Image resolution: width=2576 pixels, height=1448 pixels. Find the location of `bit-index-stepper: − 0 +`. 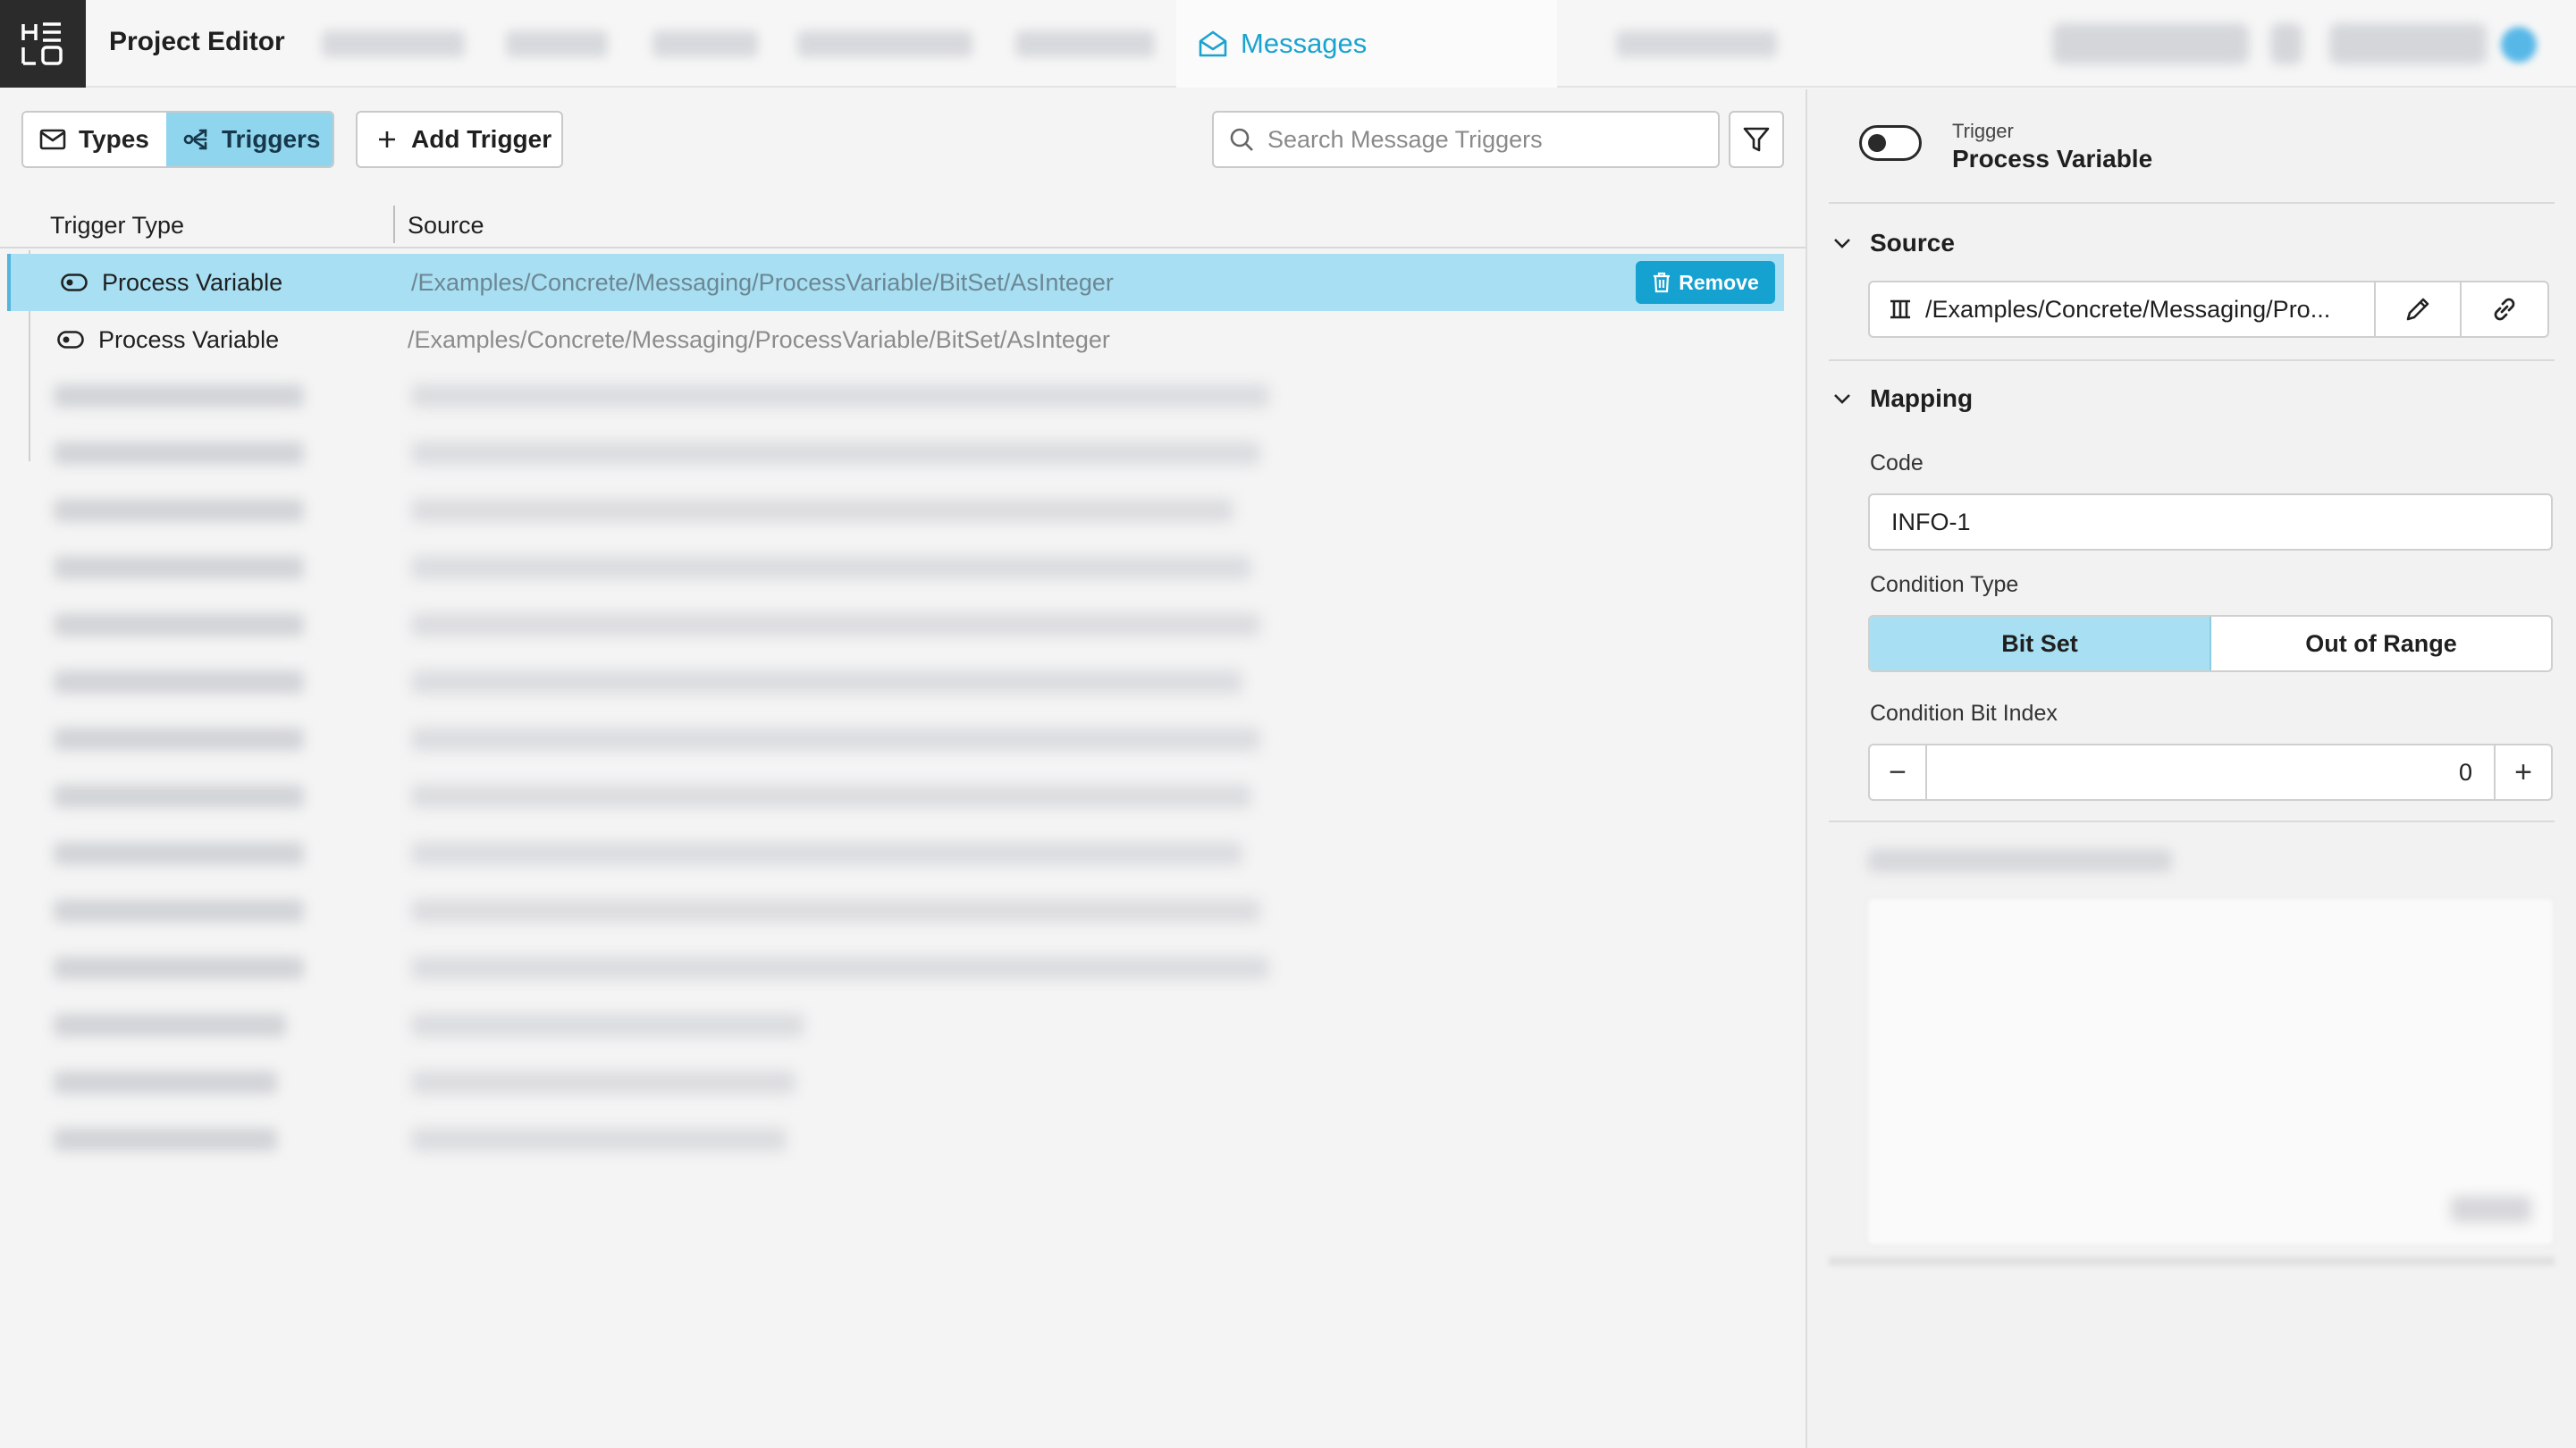

bit-index-stepper: − 0 + is located at coordinates (2211, 772).